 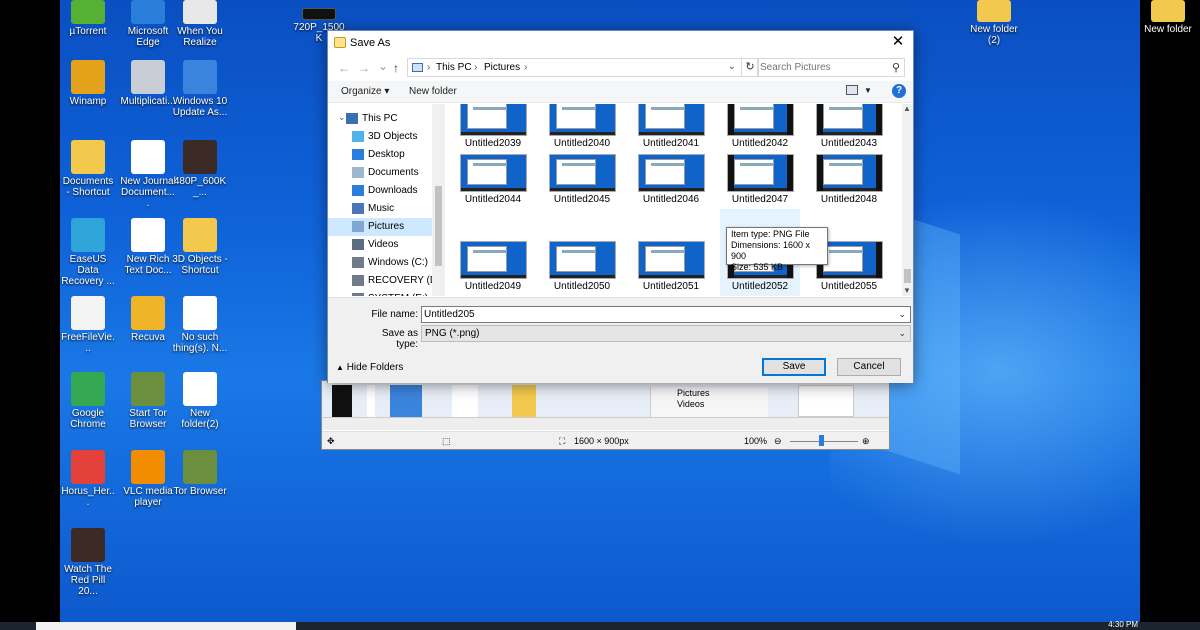 What do you see at coordinates (869, 367) in the screenshot?
I see `cancel-button: Cancel` at bounding box center [869, 367].